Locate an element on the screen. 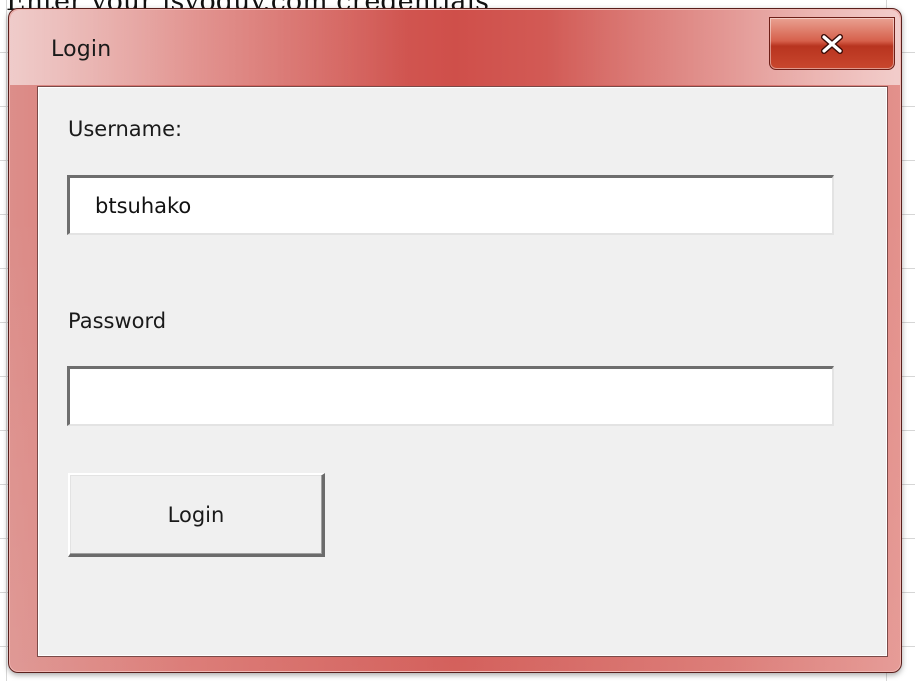 The image size is (915, 681). window-title: Login is located at coordinates (81, 49).